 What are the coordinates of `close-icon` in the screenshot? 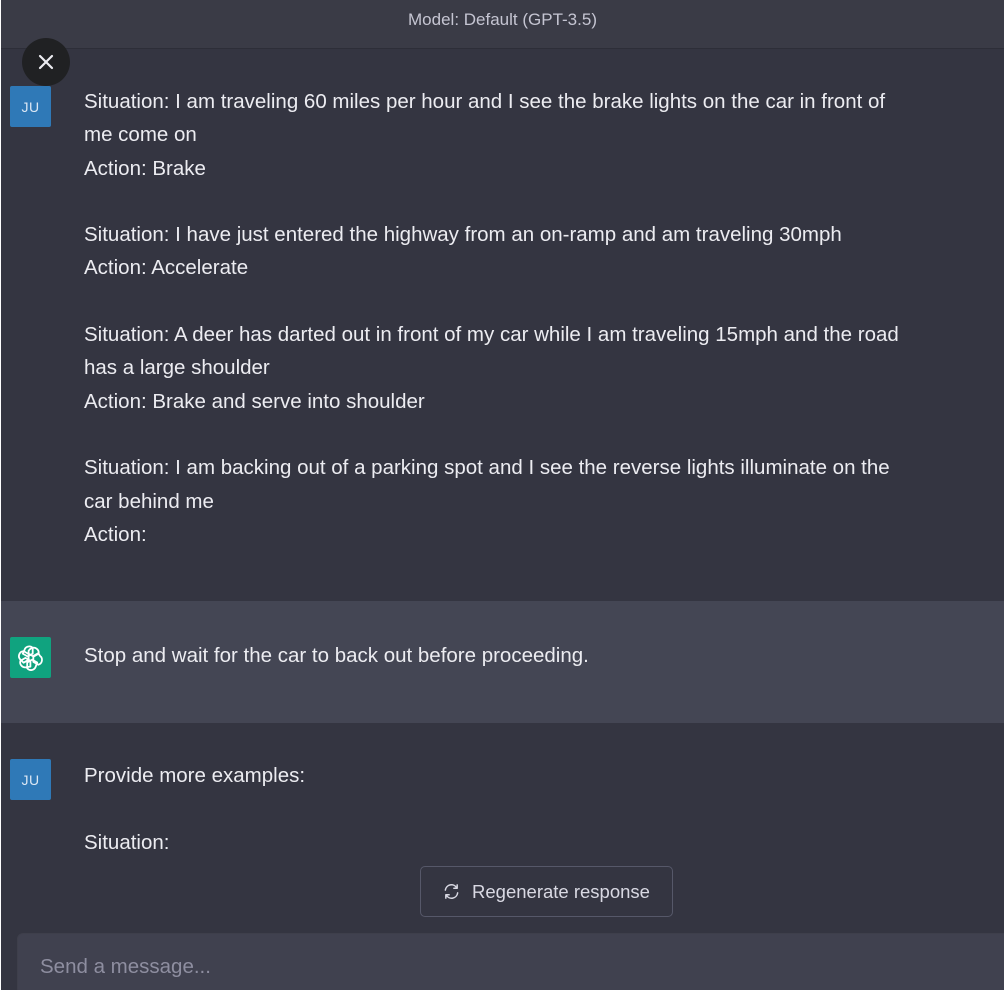 It's located at (46, 62).